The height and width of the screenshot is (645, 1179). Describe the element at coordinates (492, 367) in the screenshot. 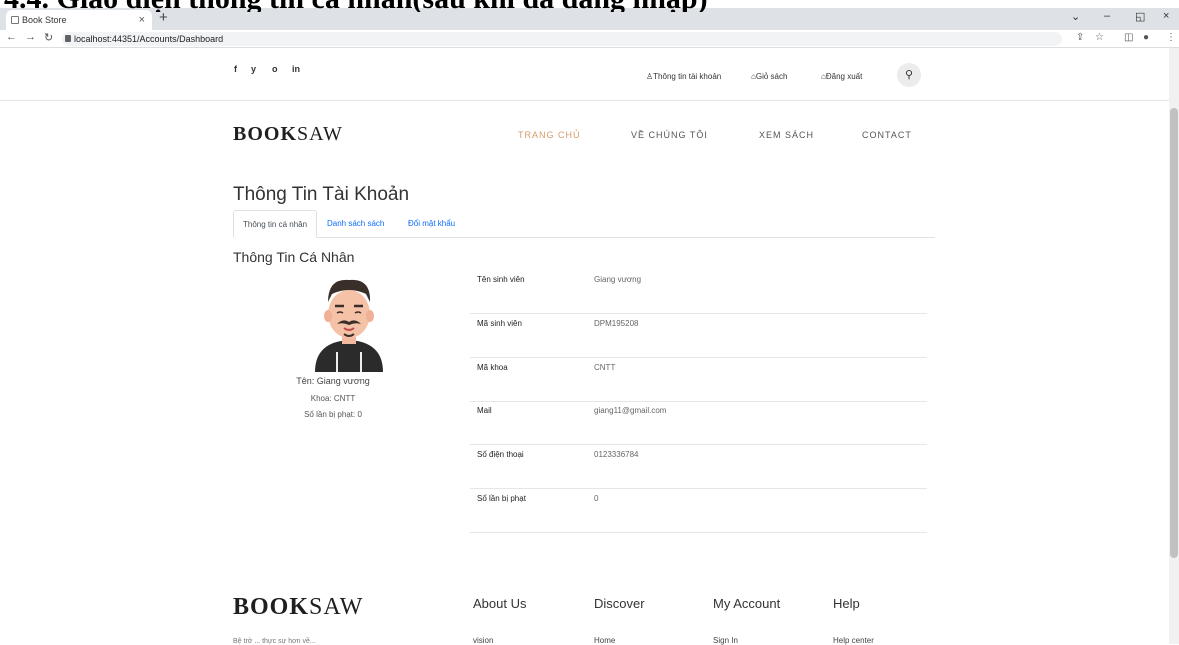

I see `info-label: Mã khoa` at that location.